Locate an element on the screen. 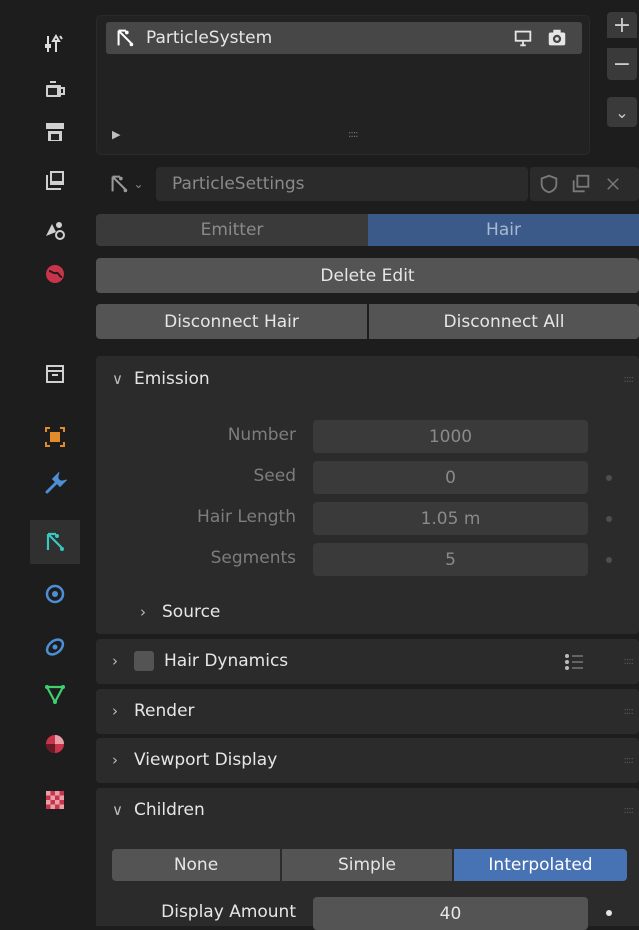  scene-tab is located at coordinates (55, 230).